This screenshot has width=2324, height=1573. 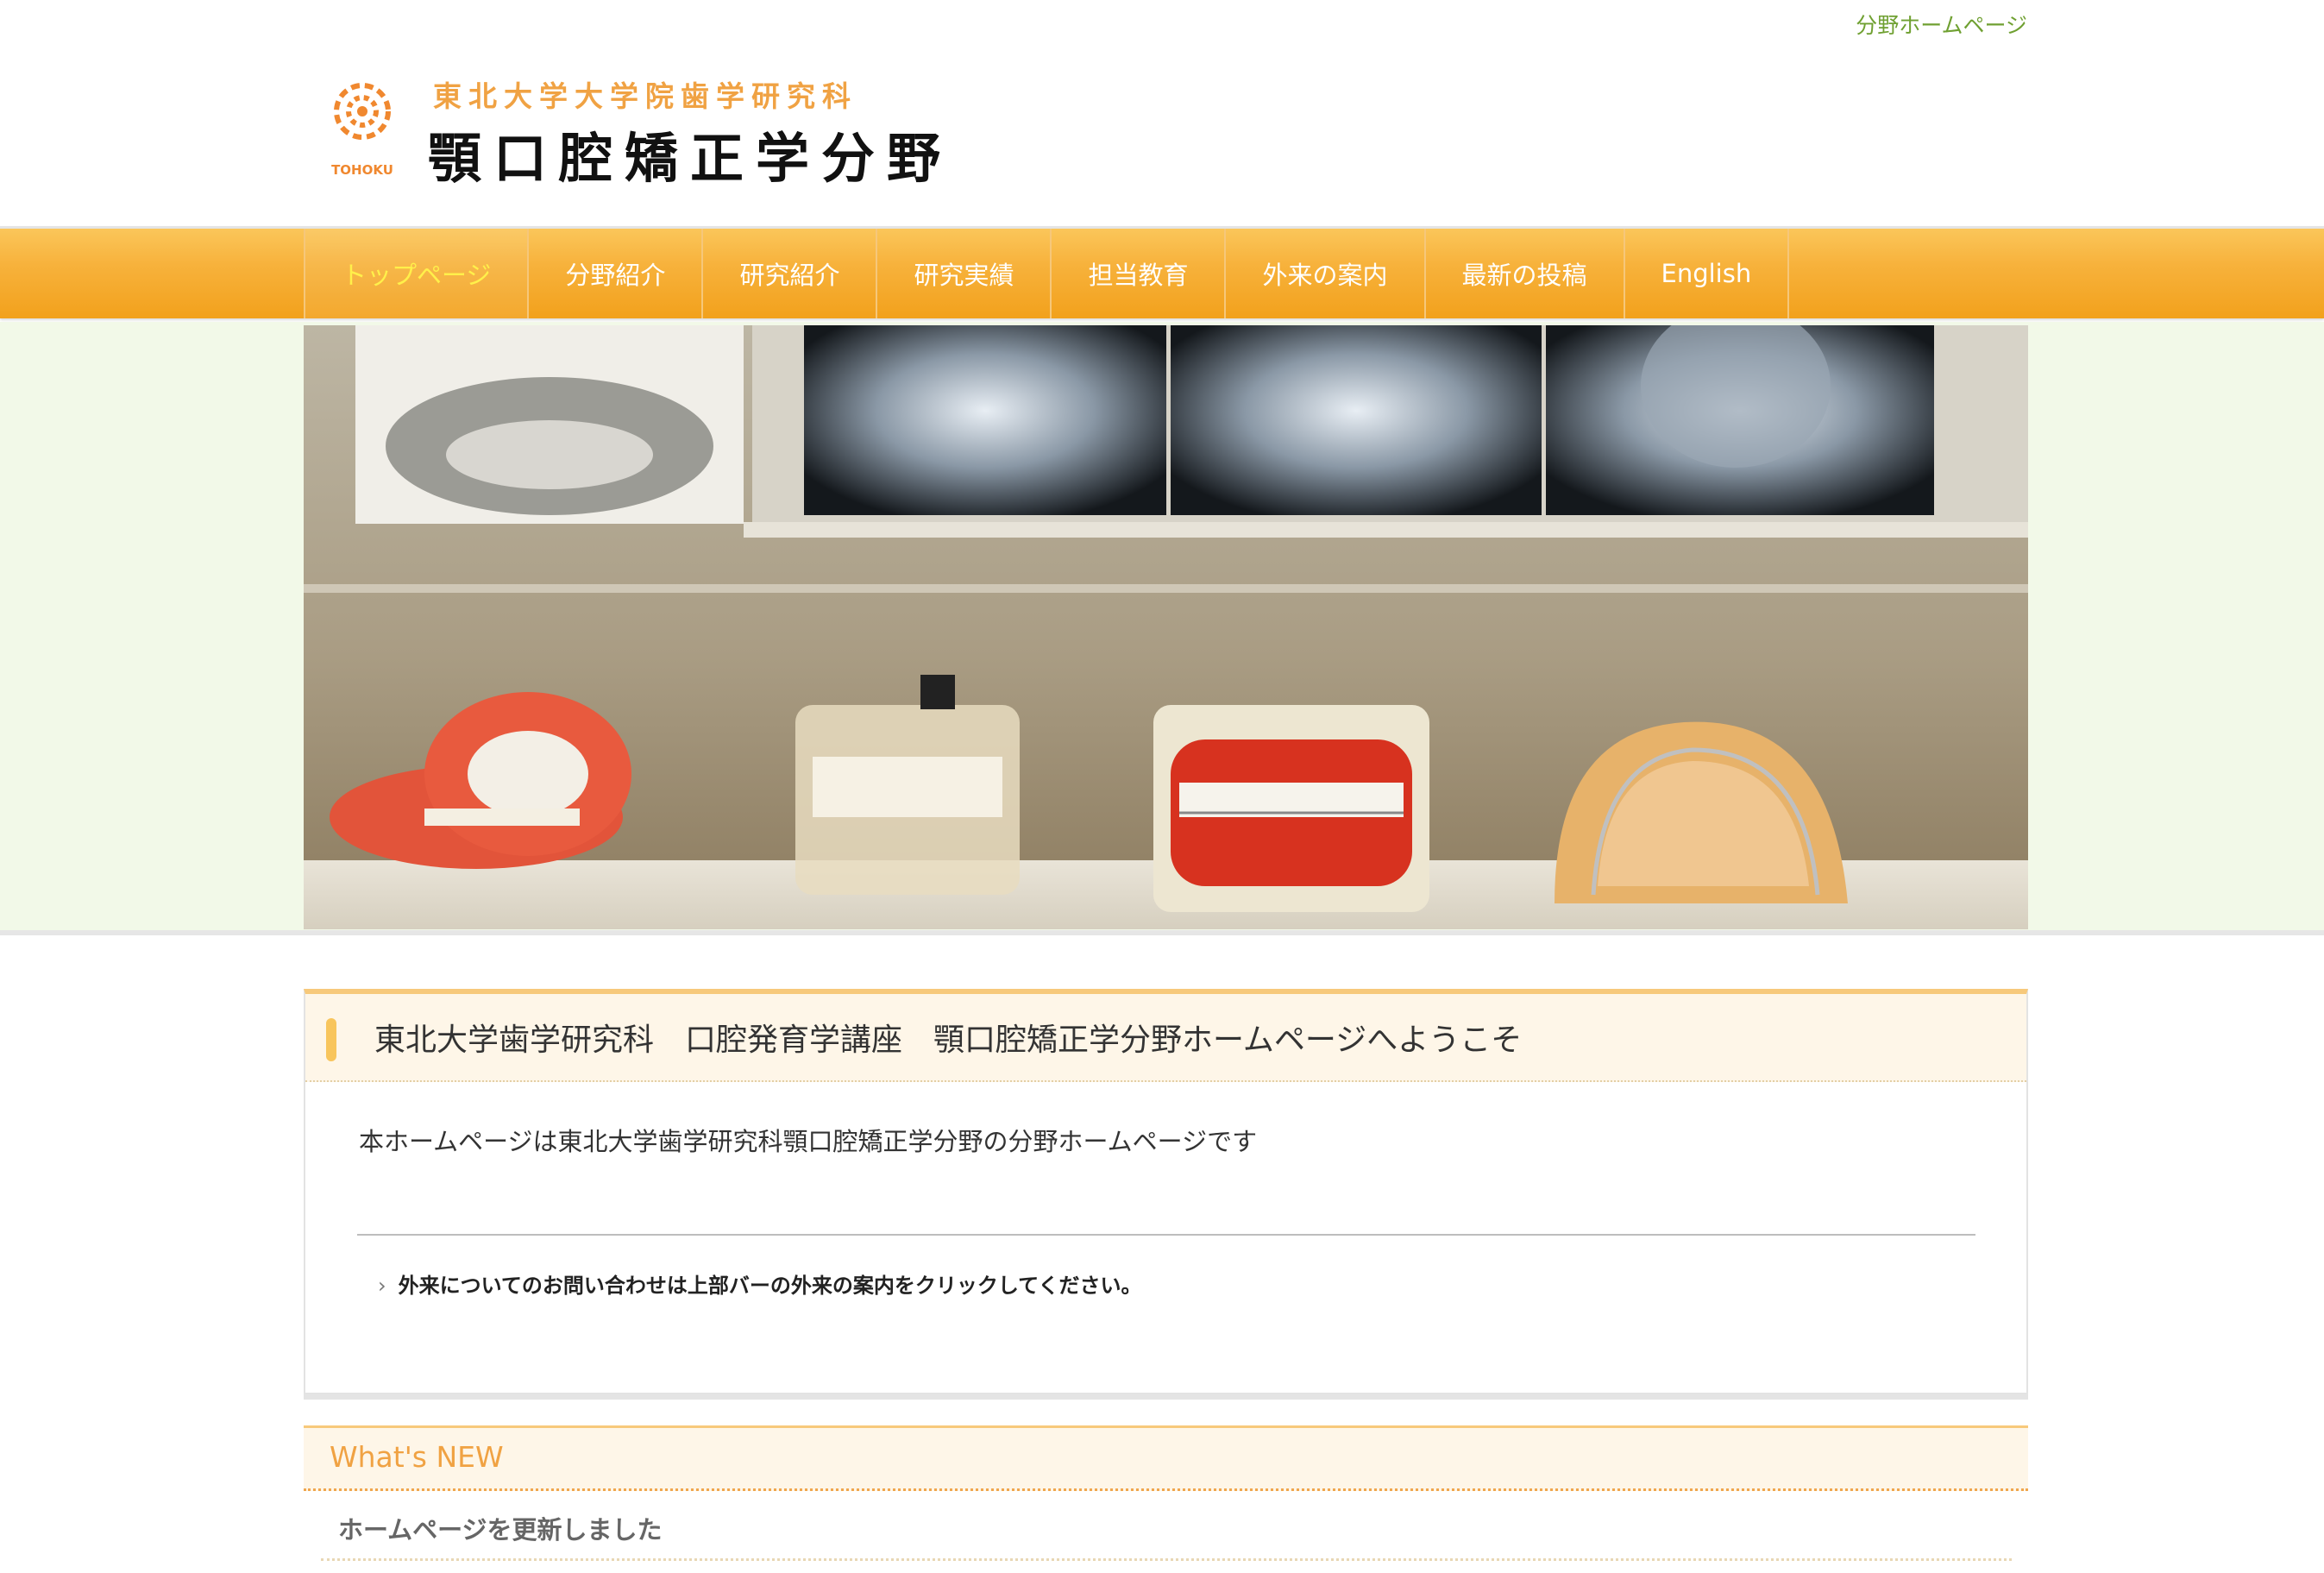 What do you see at coordinates (1166, 1458) in the screenshot?
I see `whats-new-header: What's NEW` at bounding box center [1166, 1458].